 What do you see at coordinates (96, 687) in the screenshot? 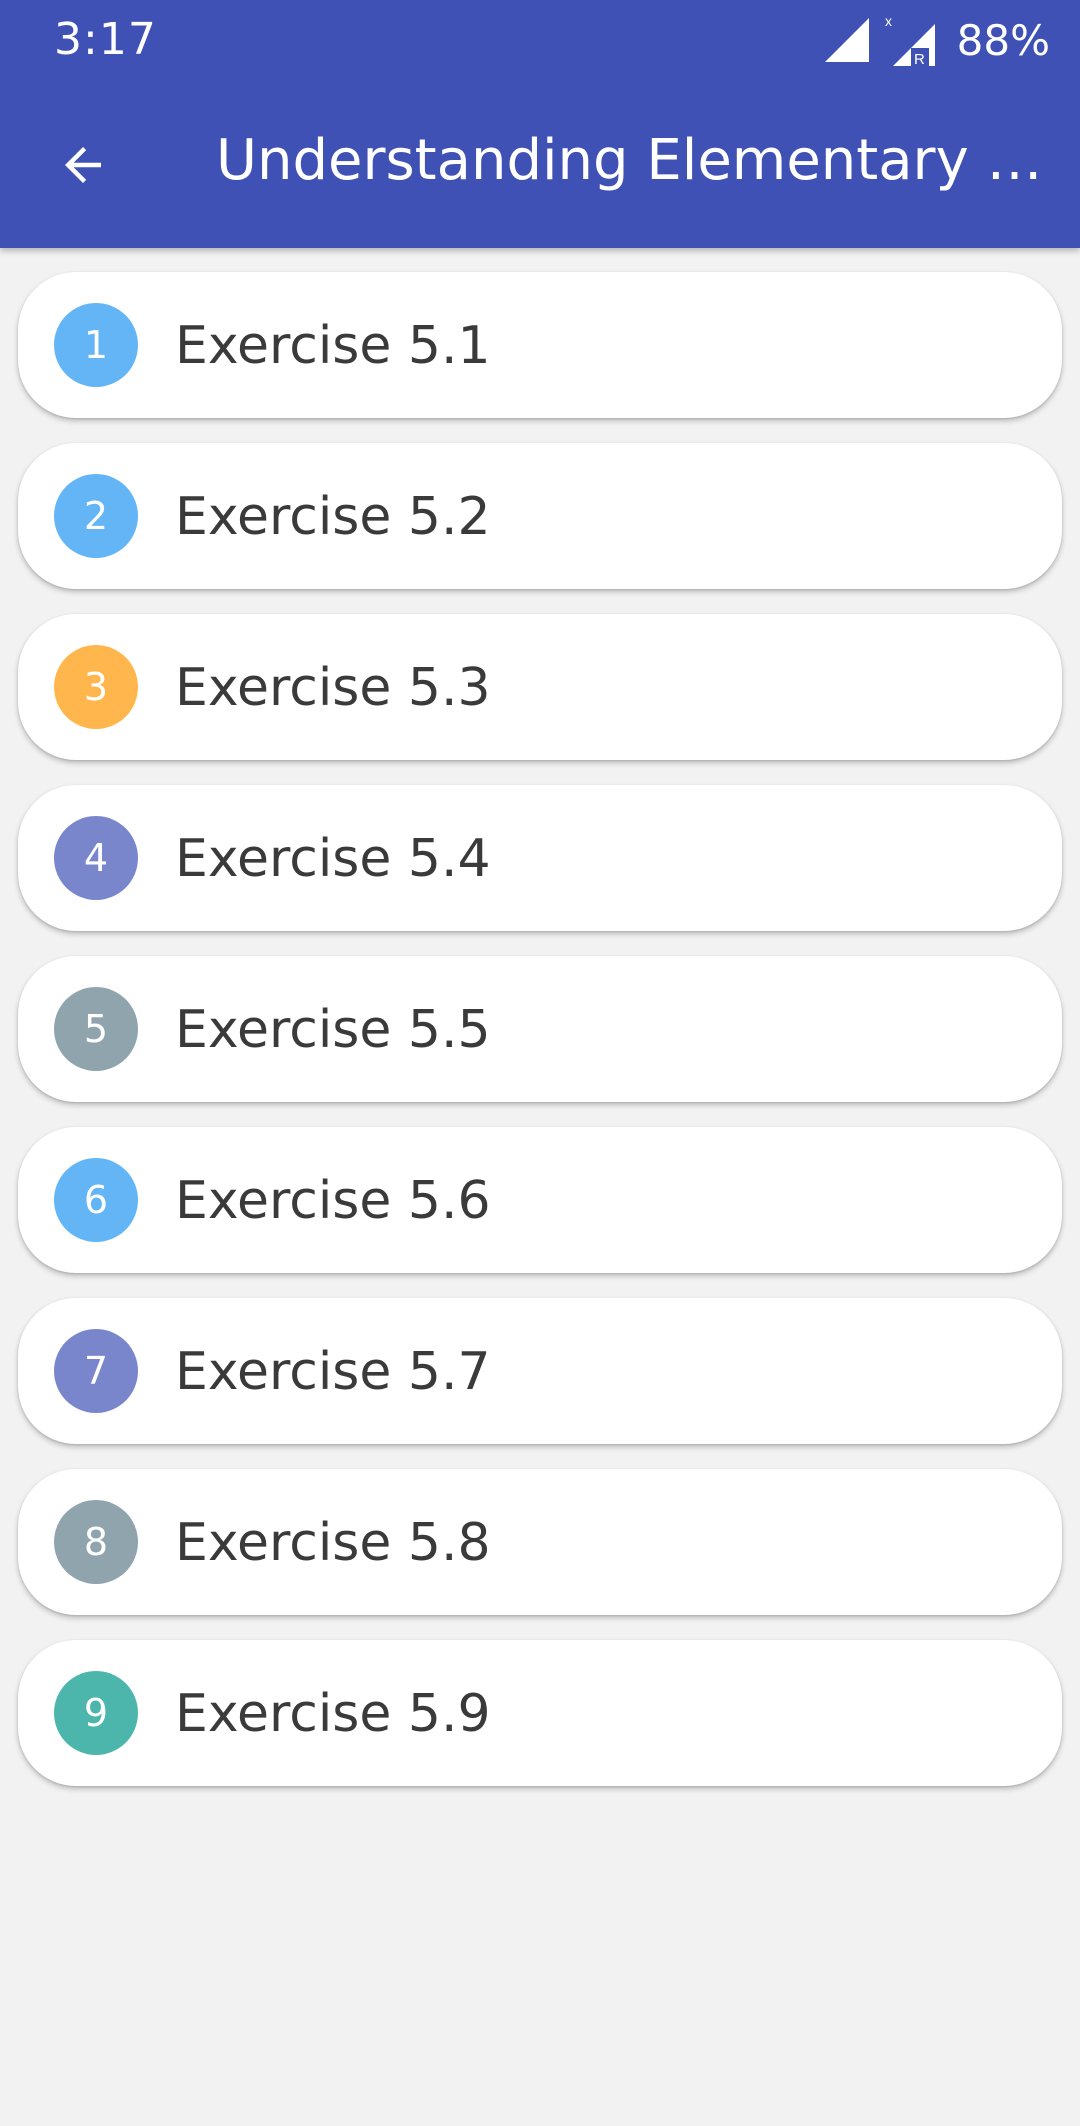
I see `exercise-number-badge: 3` at bounding box center [96, 687].